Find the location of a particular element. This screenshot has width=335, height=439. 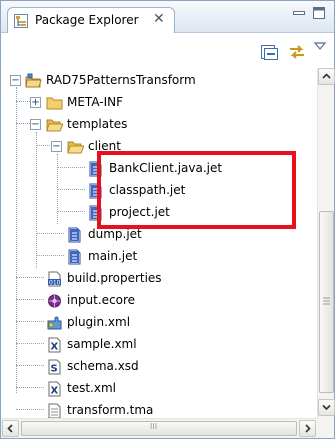

tree-item-label: client is located at coordinates (104, 146).